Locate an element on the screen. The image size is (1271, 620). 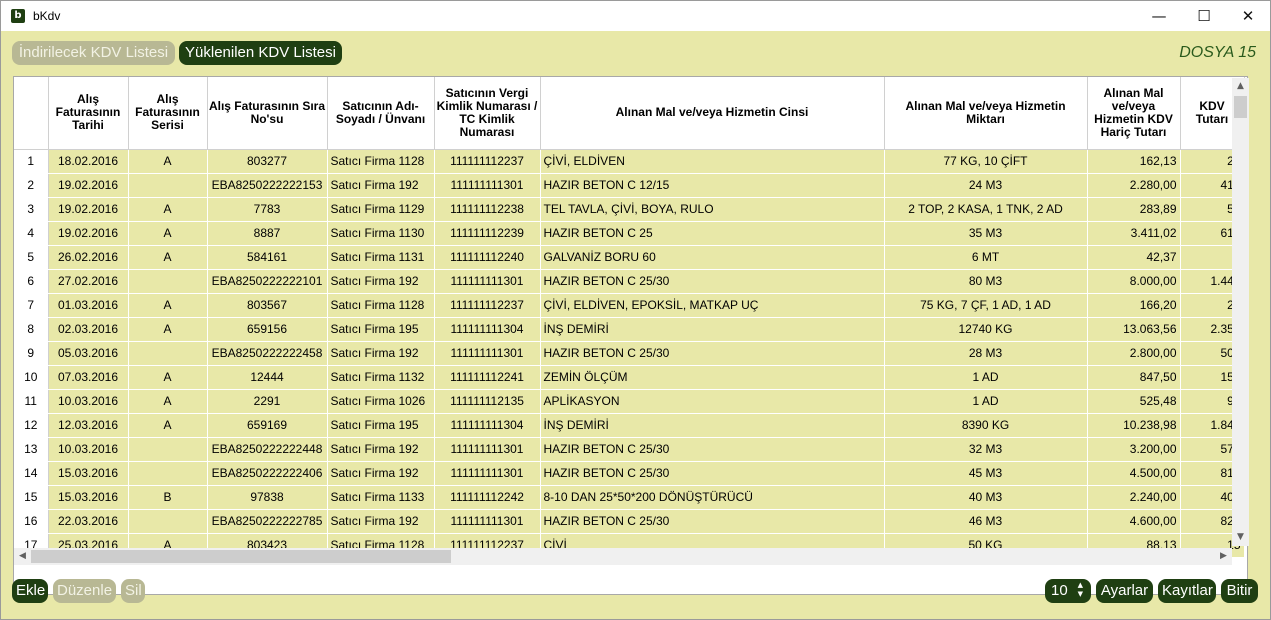
cell-sira-no: 659169 is located at coordinates (267, 425).